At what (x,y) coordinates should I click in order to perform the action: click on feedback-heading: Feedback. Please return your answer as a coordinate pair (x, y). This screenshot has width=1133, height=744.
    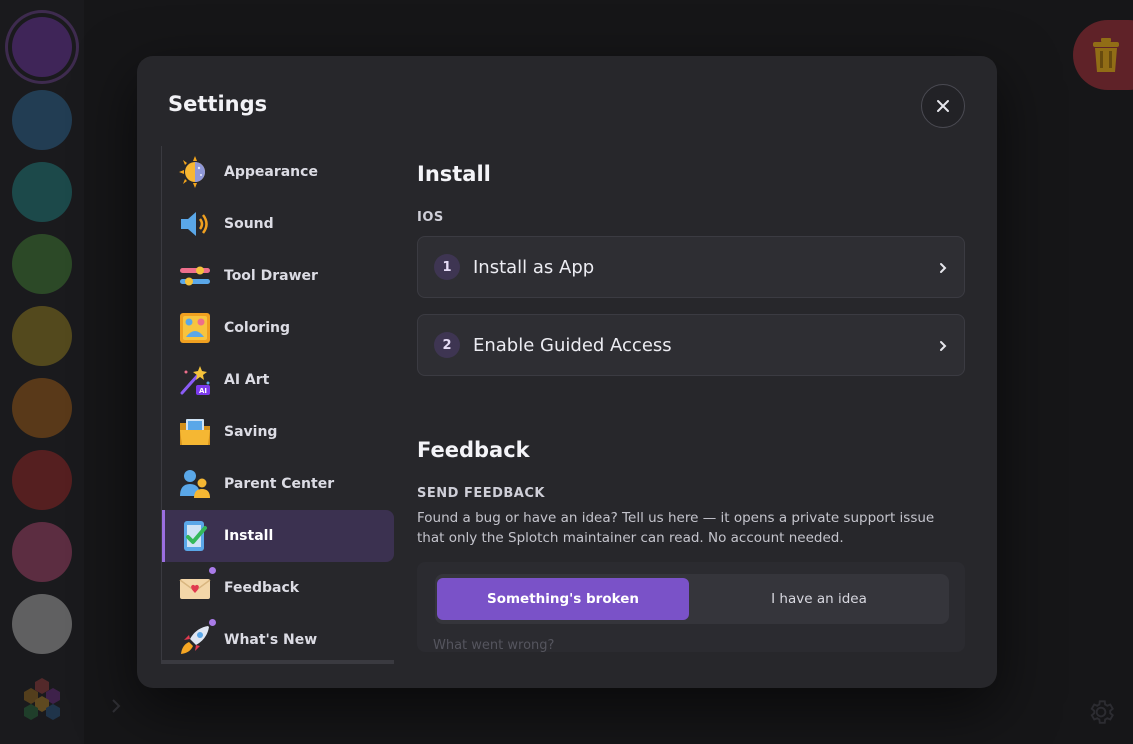
    Looking at the image, I should click on (473, 450).